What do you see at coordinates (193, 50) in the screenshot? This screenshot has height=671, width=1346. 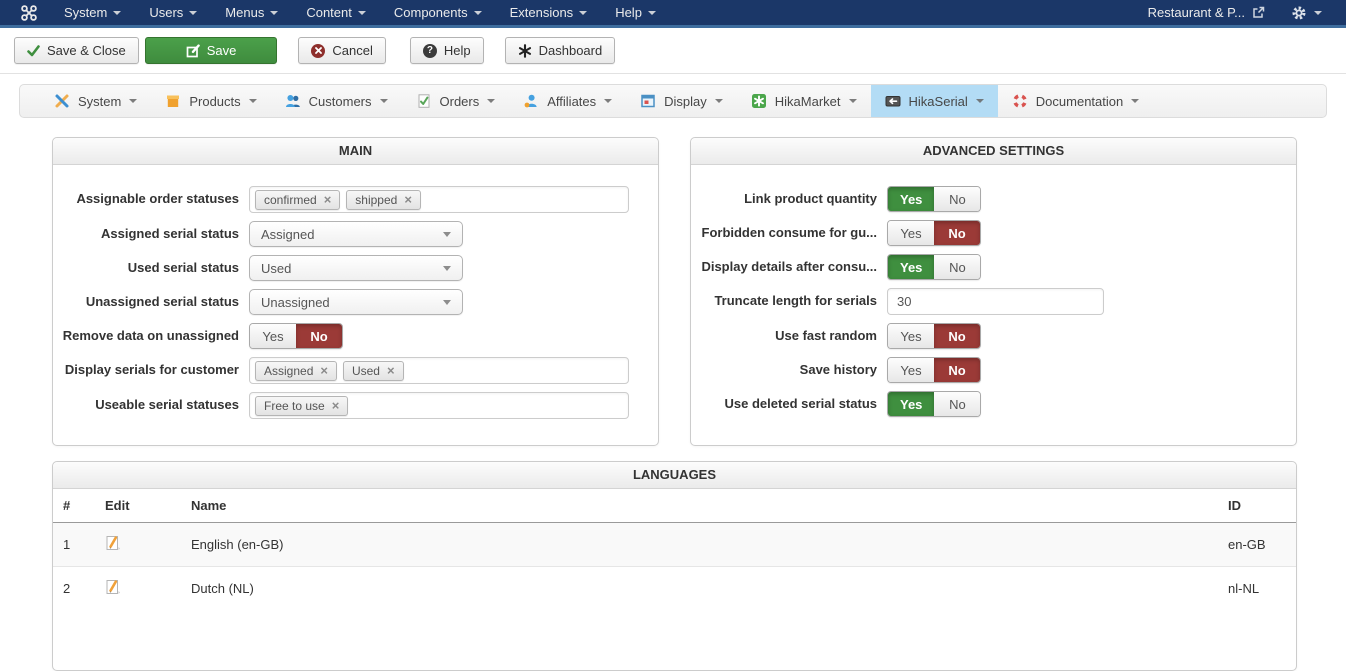 I see `save-icon` at bounding box center [193, 50].